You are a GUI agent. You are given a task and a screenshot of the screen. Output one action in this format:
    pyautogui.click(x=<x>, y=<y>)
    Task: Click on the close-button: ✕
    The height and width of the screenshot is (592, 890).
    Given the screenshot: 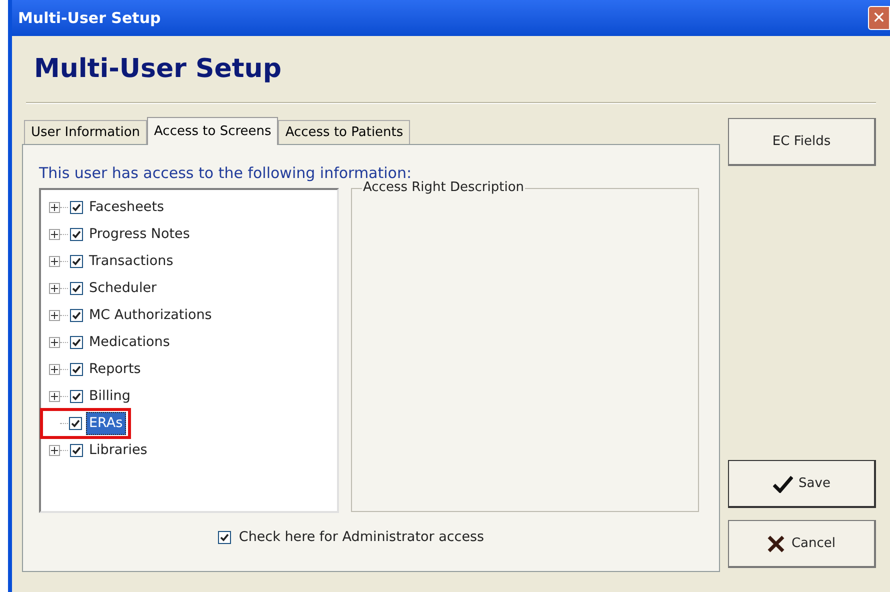 What is the action you would take?
    pyautogui.click(x=879, y=18)
    